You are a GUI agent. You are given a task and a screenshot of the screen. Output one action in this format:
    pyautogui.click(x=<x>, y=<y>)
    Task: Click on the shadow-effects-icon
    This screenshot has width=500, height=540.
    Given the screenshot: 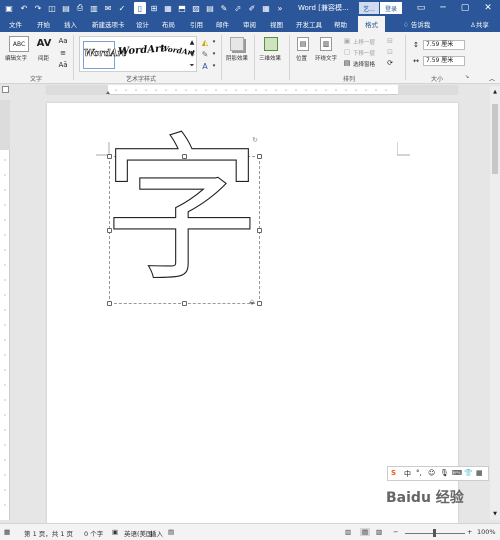 What is the action you would take?
    pyautogui.click(x=237, y=44)
    